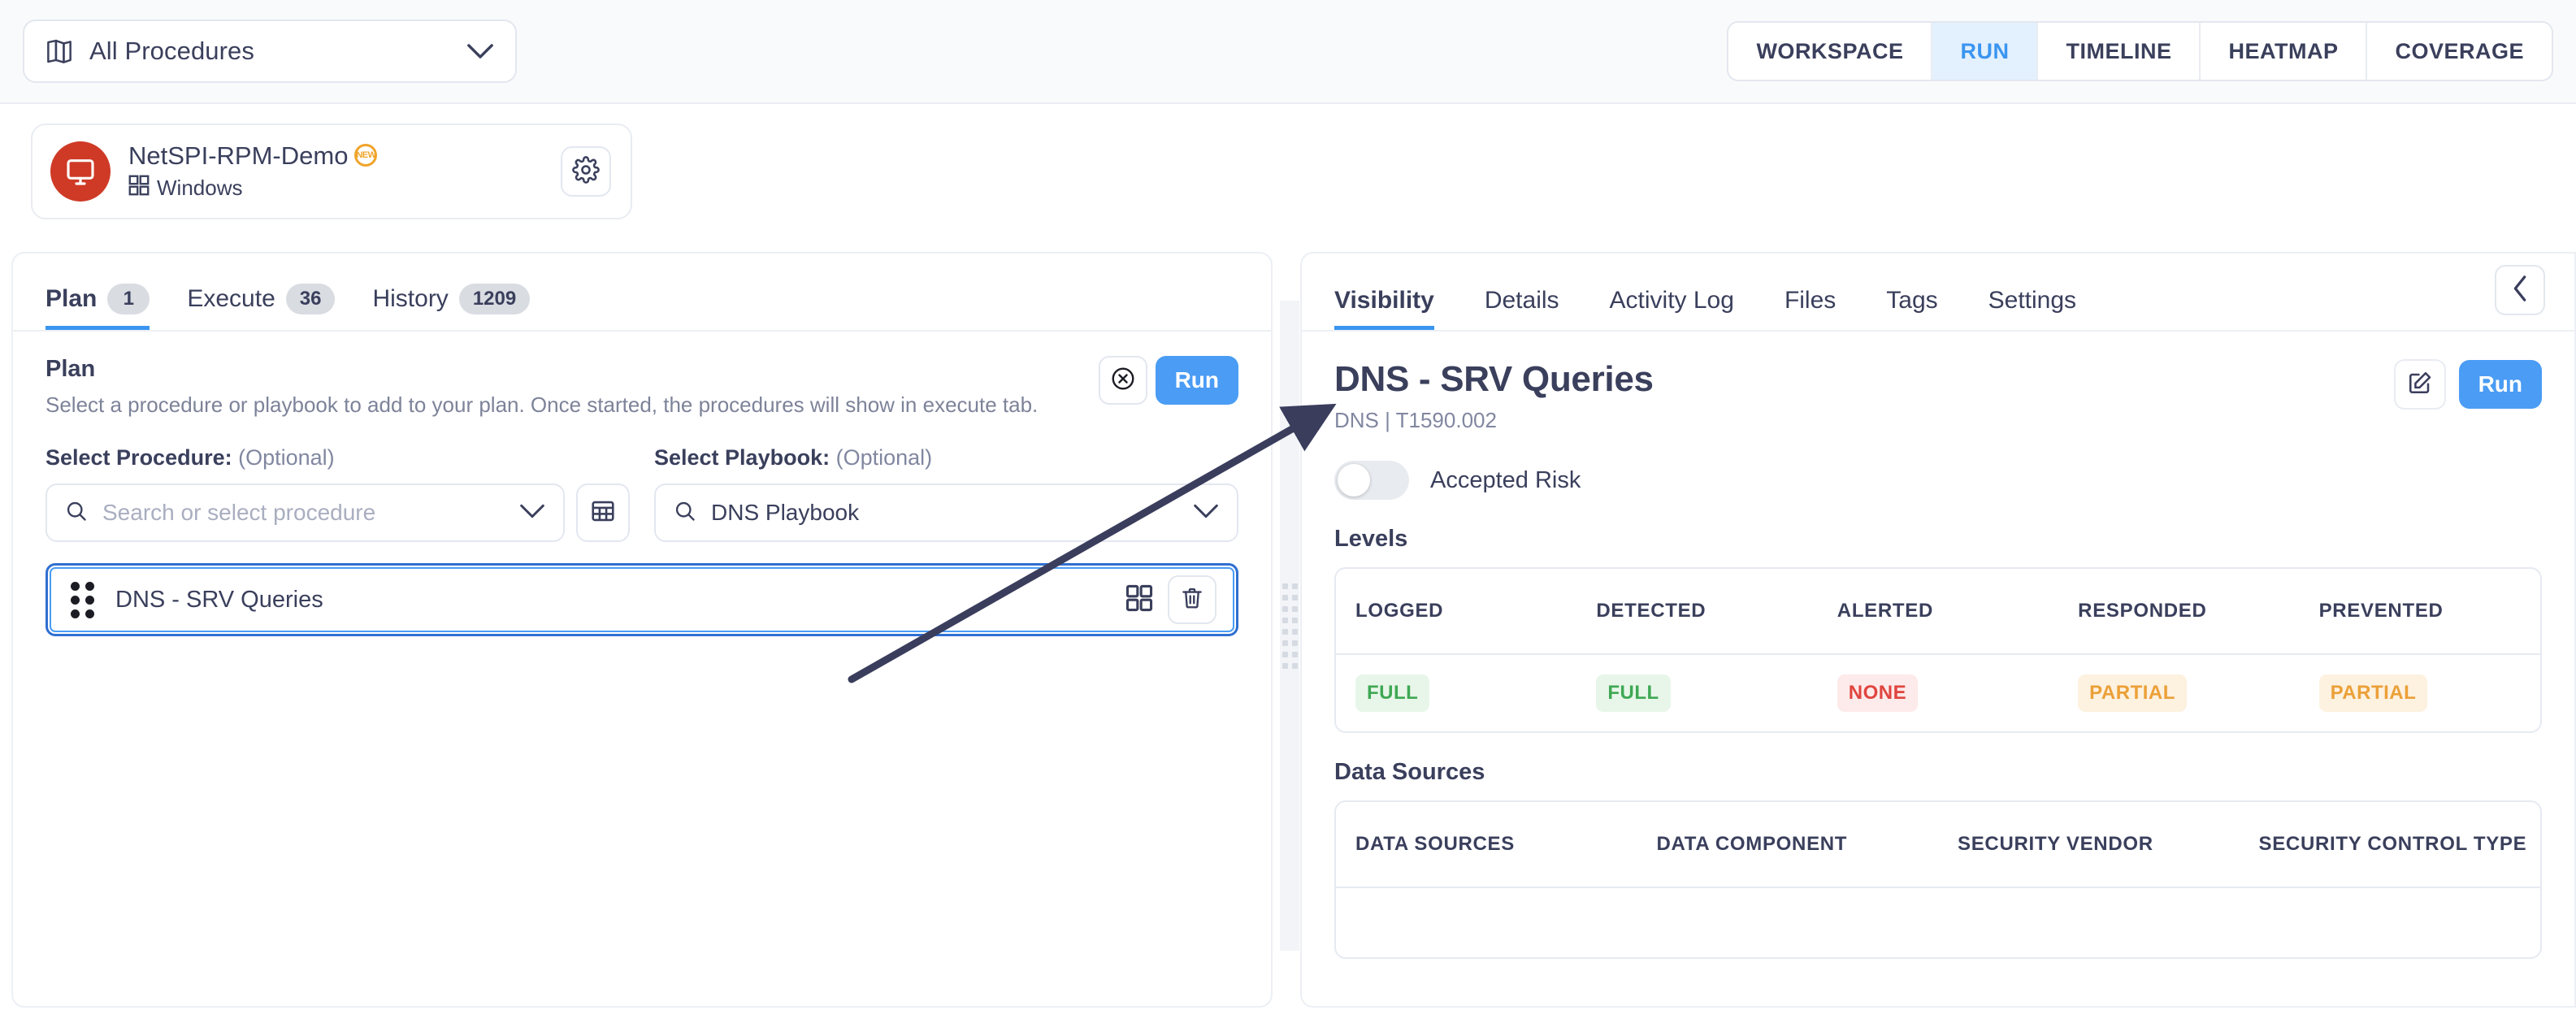 This screenshot has height=1019, width=2576. What do you see at coordinates (219, 600) in the screenshot?
I see `plan-item-name: DNS - SRV Queries` at bounding box center [219, 600].